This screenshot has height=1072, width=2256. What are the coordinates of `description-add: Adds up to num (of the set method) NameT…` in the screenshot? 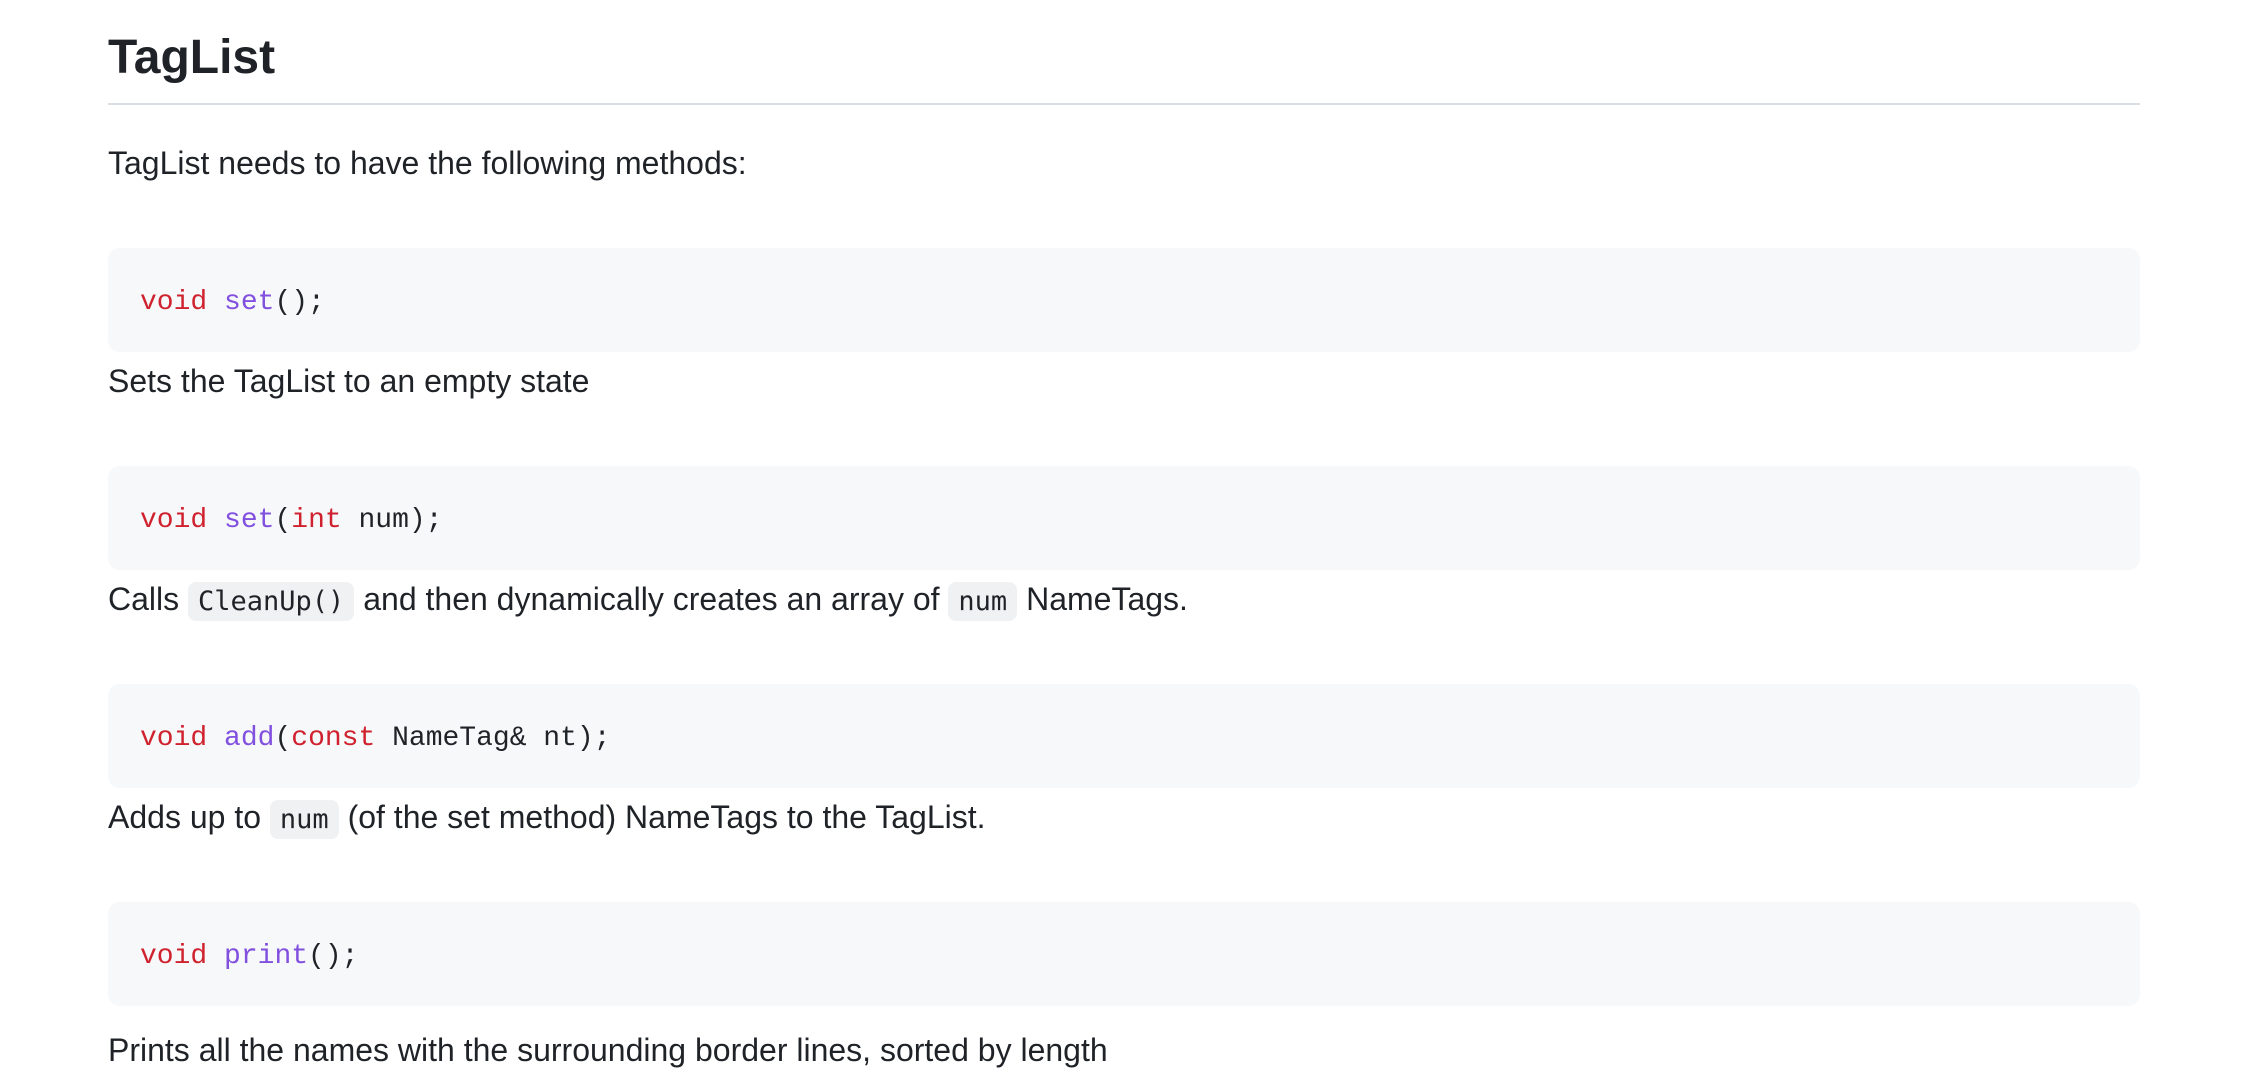 It's located at (547, 818).